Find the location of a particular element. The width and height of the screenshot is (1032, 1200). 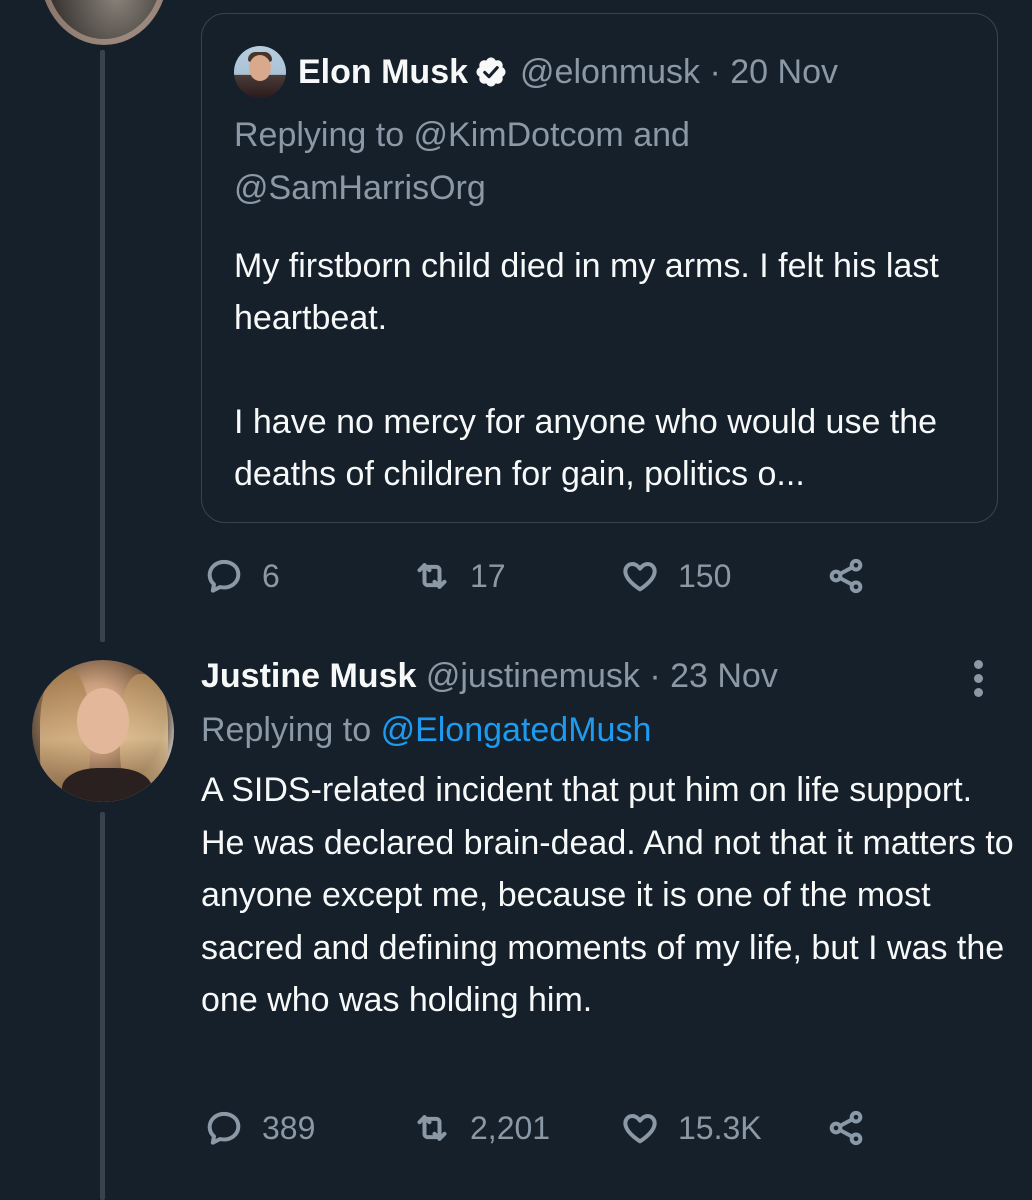

reply-tweet-actions: 389 2,201 15.3K is located at coordinates (516, 1130).